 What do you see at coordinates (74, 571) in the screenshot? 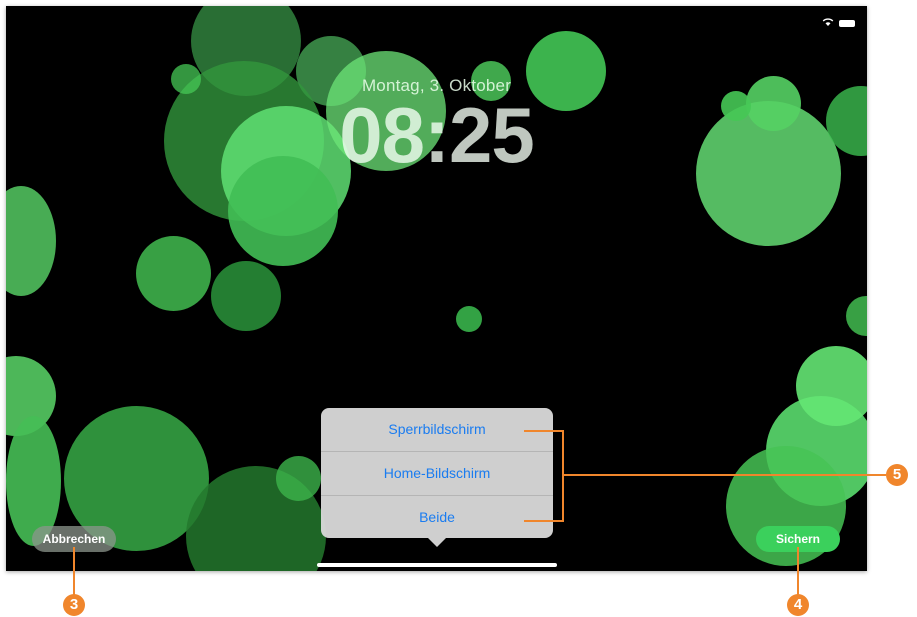
I see `callout-line-cancel` at bounding box center [74, 571].